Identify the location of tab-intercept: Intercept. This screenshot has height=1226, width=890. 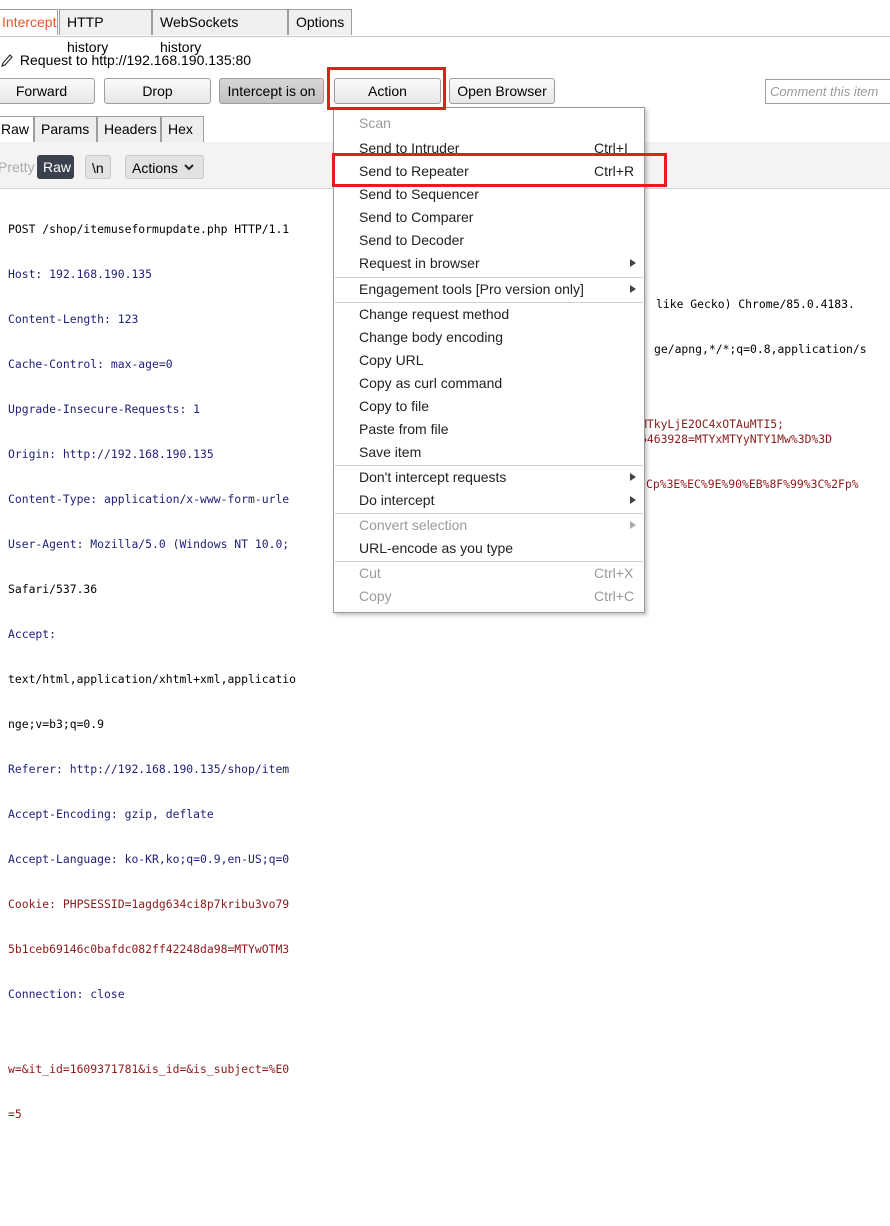
(29, 22).